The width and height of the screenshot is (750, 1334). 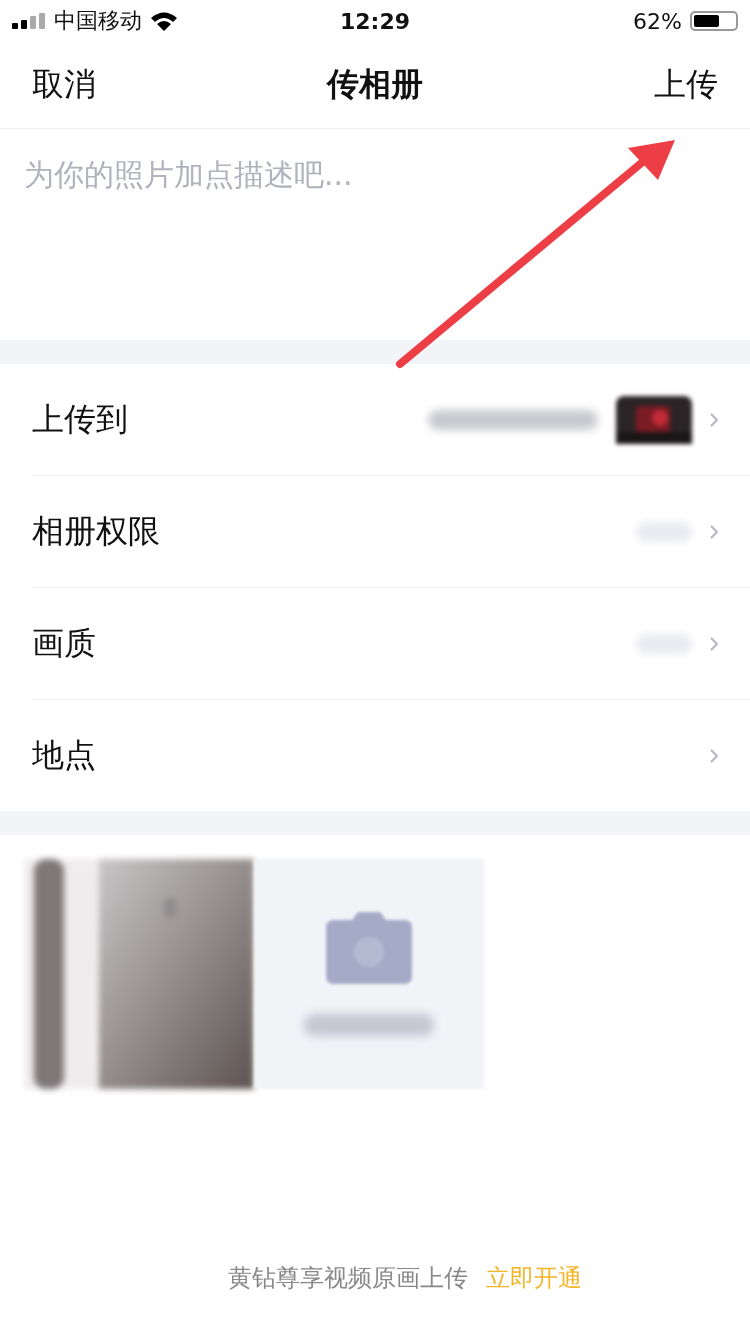 I want to click on row-label: 上传到, so click(x=80, y=419).